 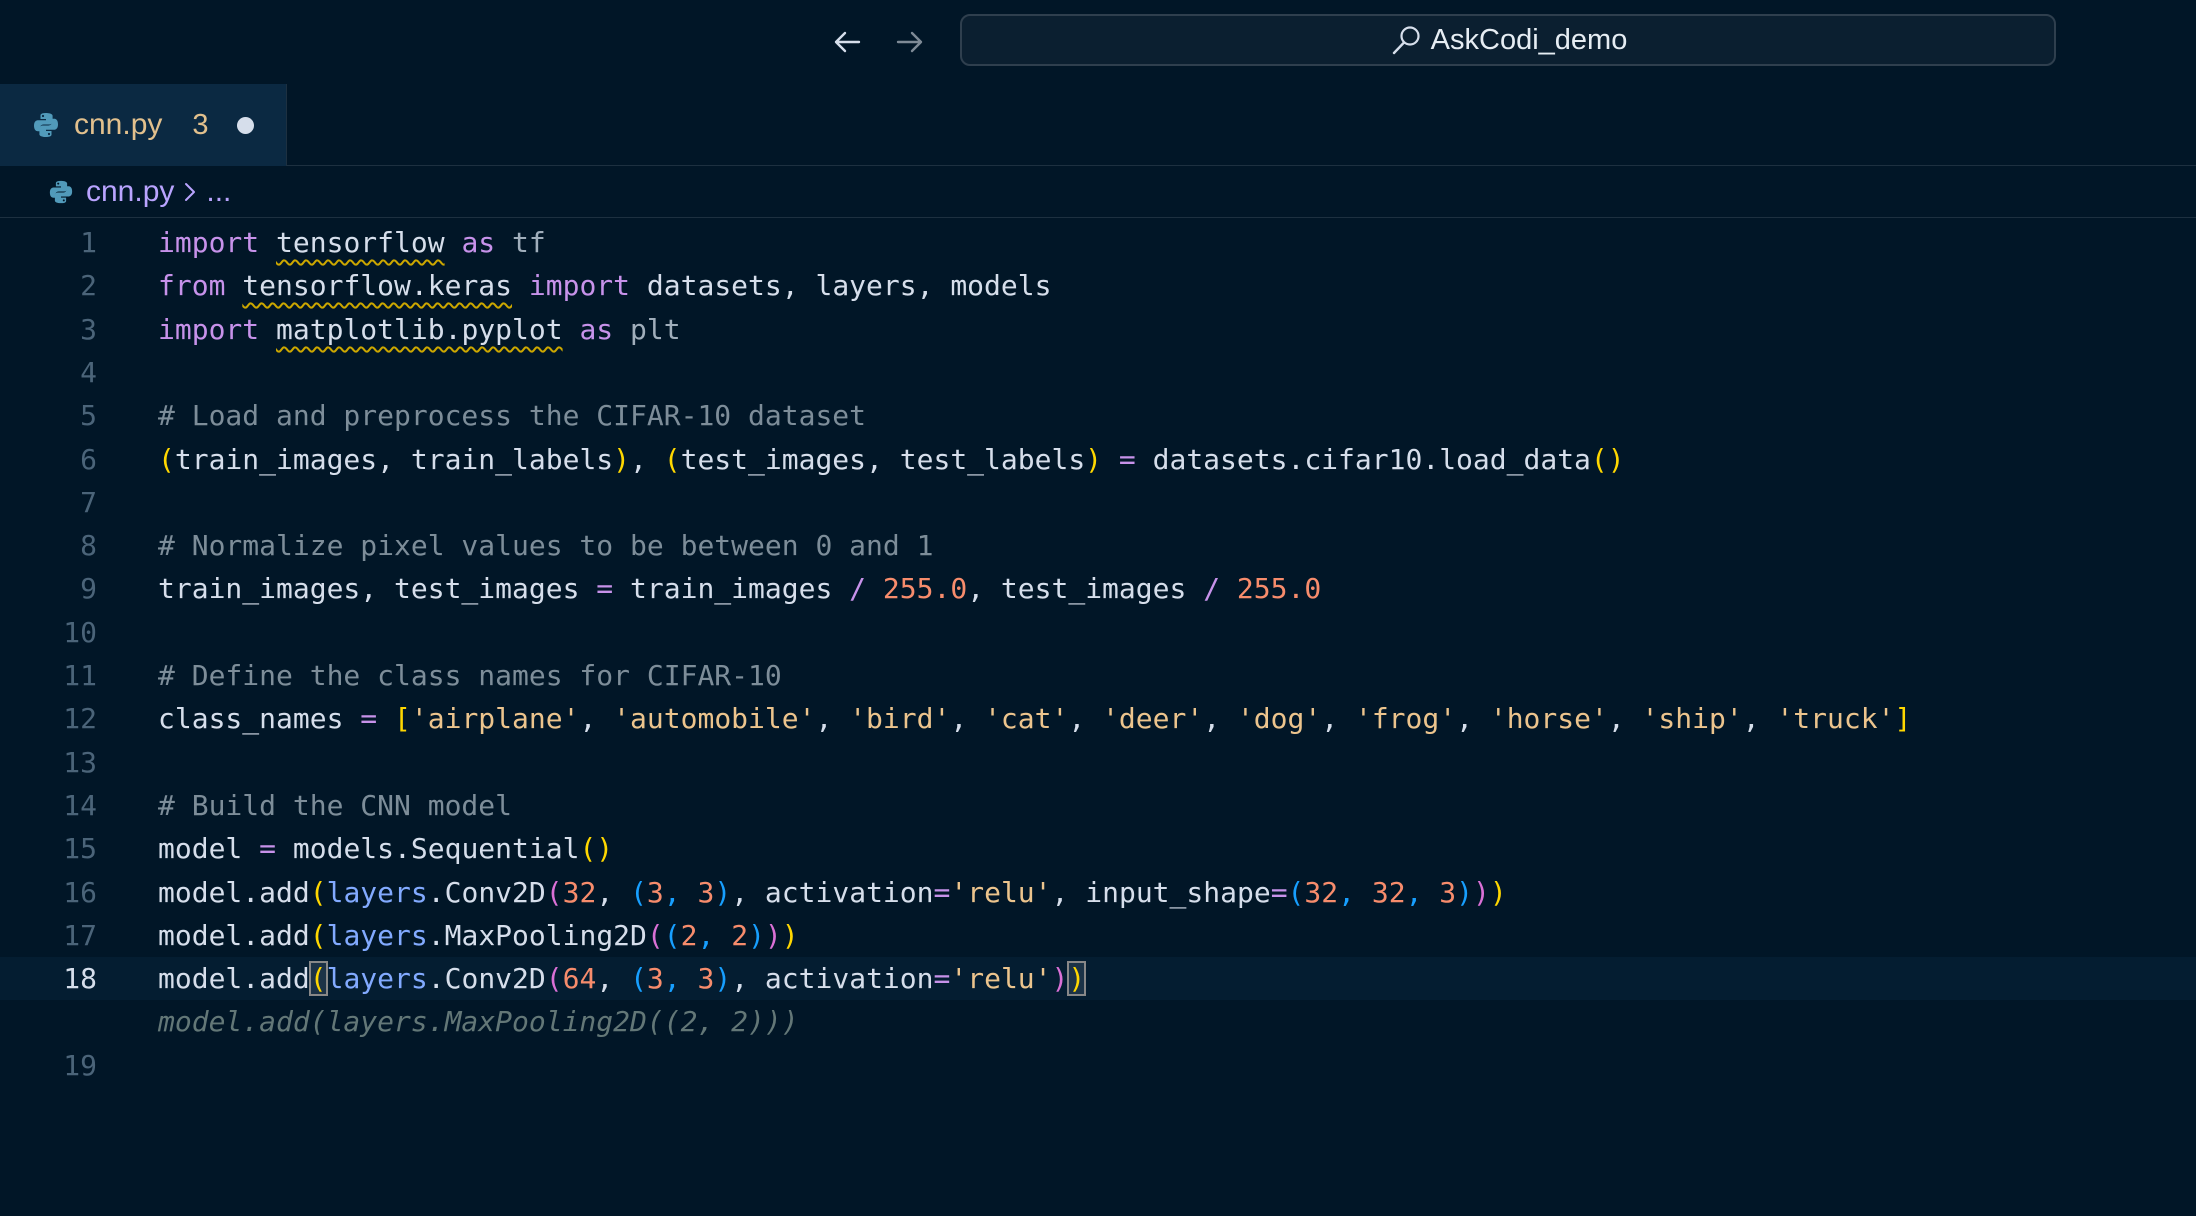 What do you see at coordinates (80, 632) in the screenshot?
I see `line-number: 10` at bounding box center [80, 632].